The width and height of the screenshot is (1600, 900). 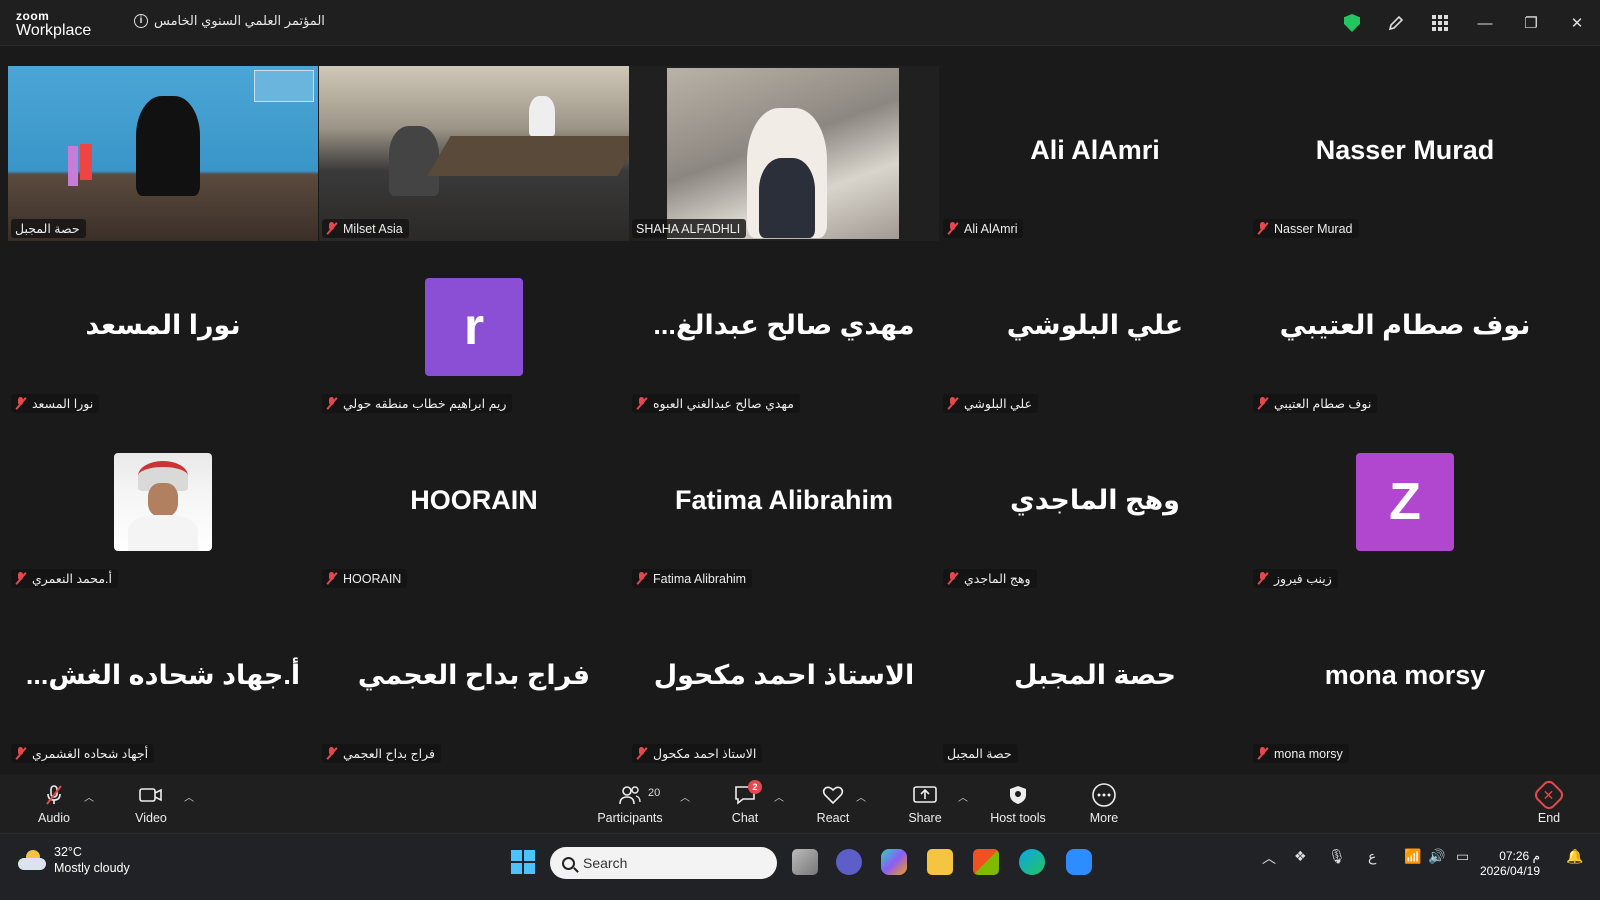 What do you see at coordinates (940, 862) in the screenshot?
I see `file-explorer-icon` at bounding box center [940, 862].